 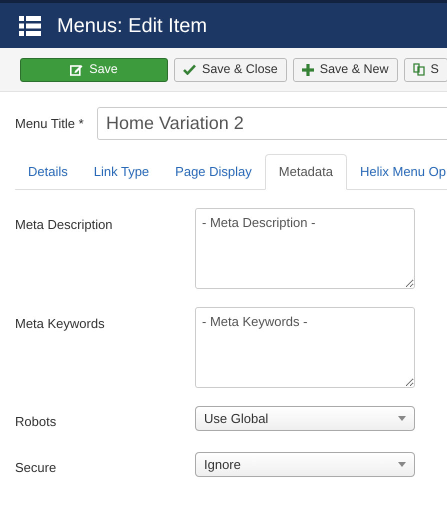 What do you see at coordinates (213, 172) in the screenshot?
I see `tab: Page Display` at bounding box center [213, 172].